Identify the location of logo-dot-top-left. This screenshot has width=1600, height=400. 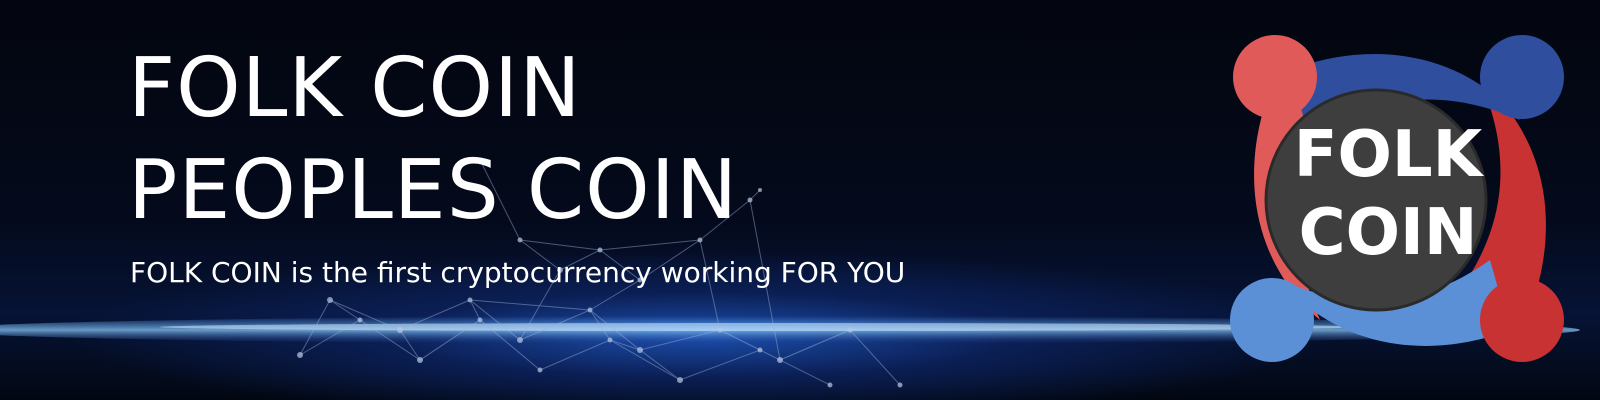
(1275, 77).